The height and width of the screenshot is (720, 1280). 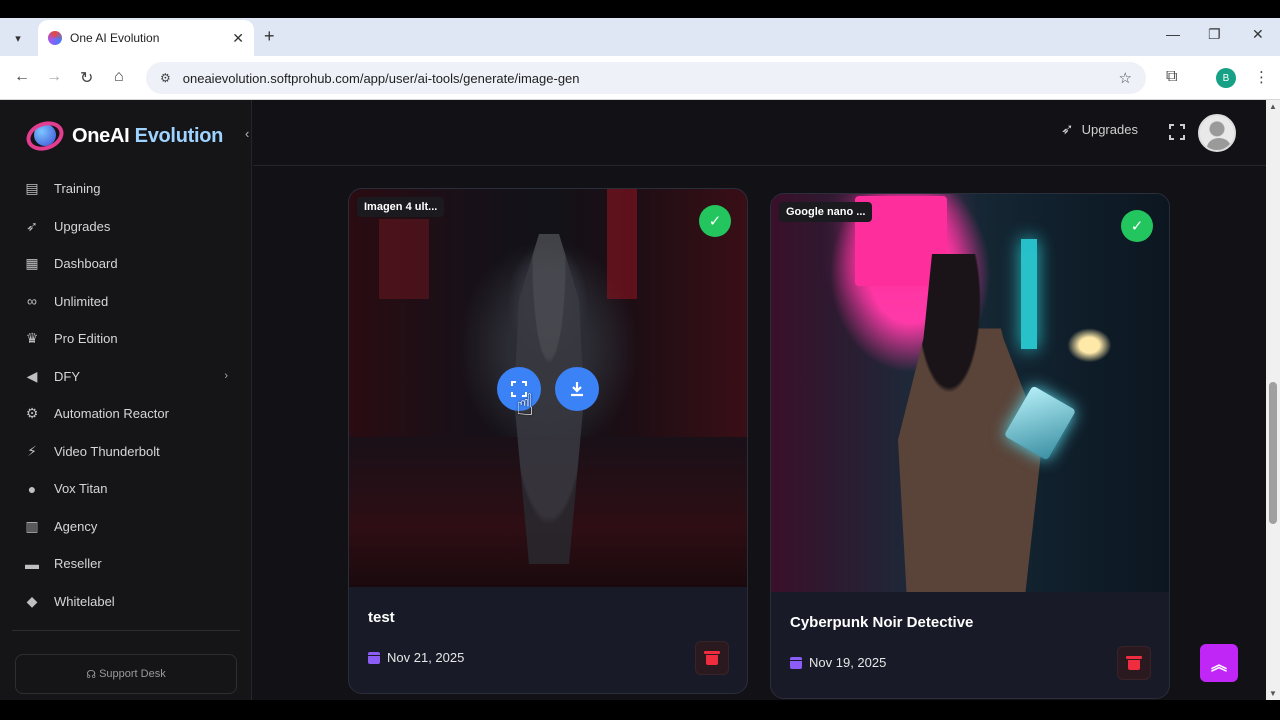 What do you see at coordinates (1214, 34) in the screenshot?
I see `restore-icon: ❐` at bounding box center [1214, 34].